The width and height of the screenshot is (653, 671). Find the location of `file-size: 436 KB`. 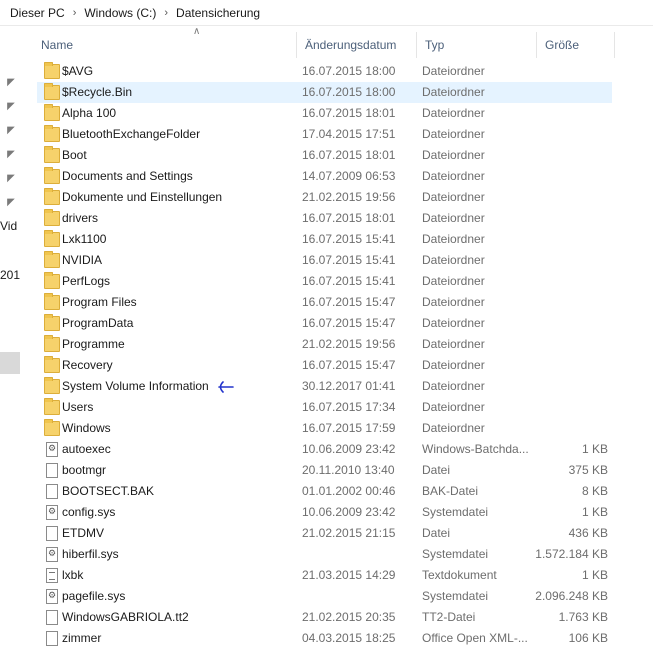

file-size: 436 KB is located at coordinates (588, 533).